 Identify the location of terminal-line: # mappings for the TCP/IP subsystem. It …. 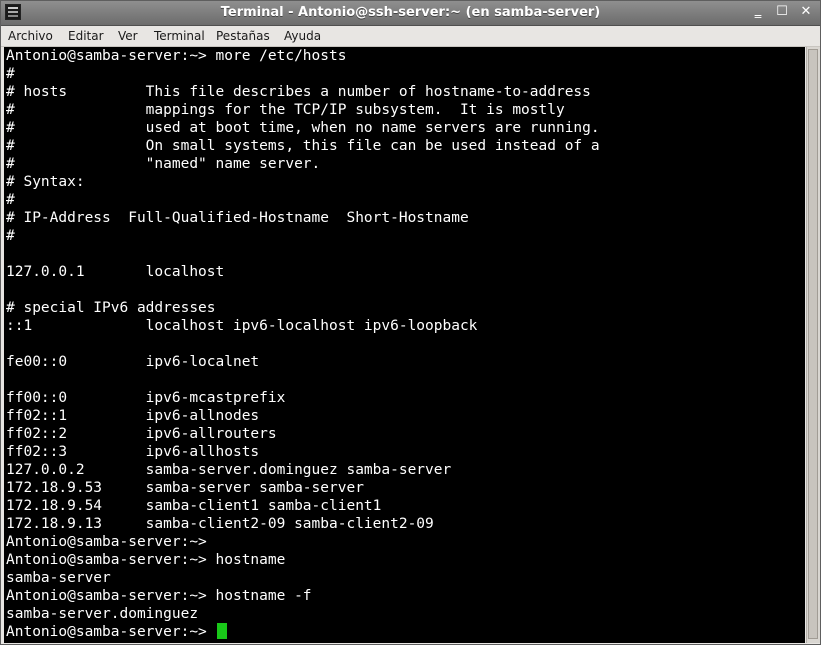
(285, 110).